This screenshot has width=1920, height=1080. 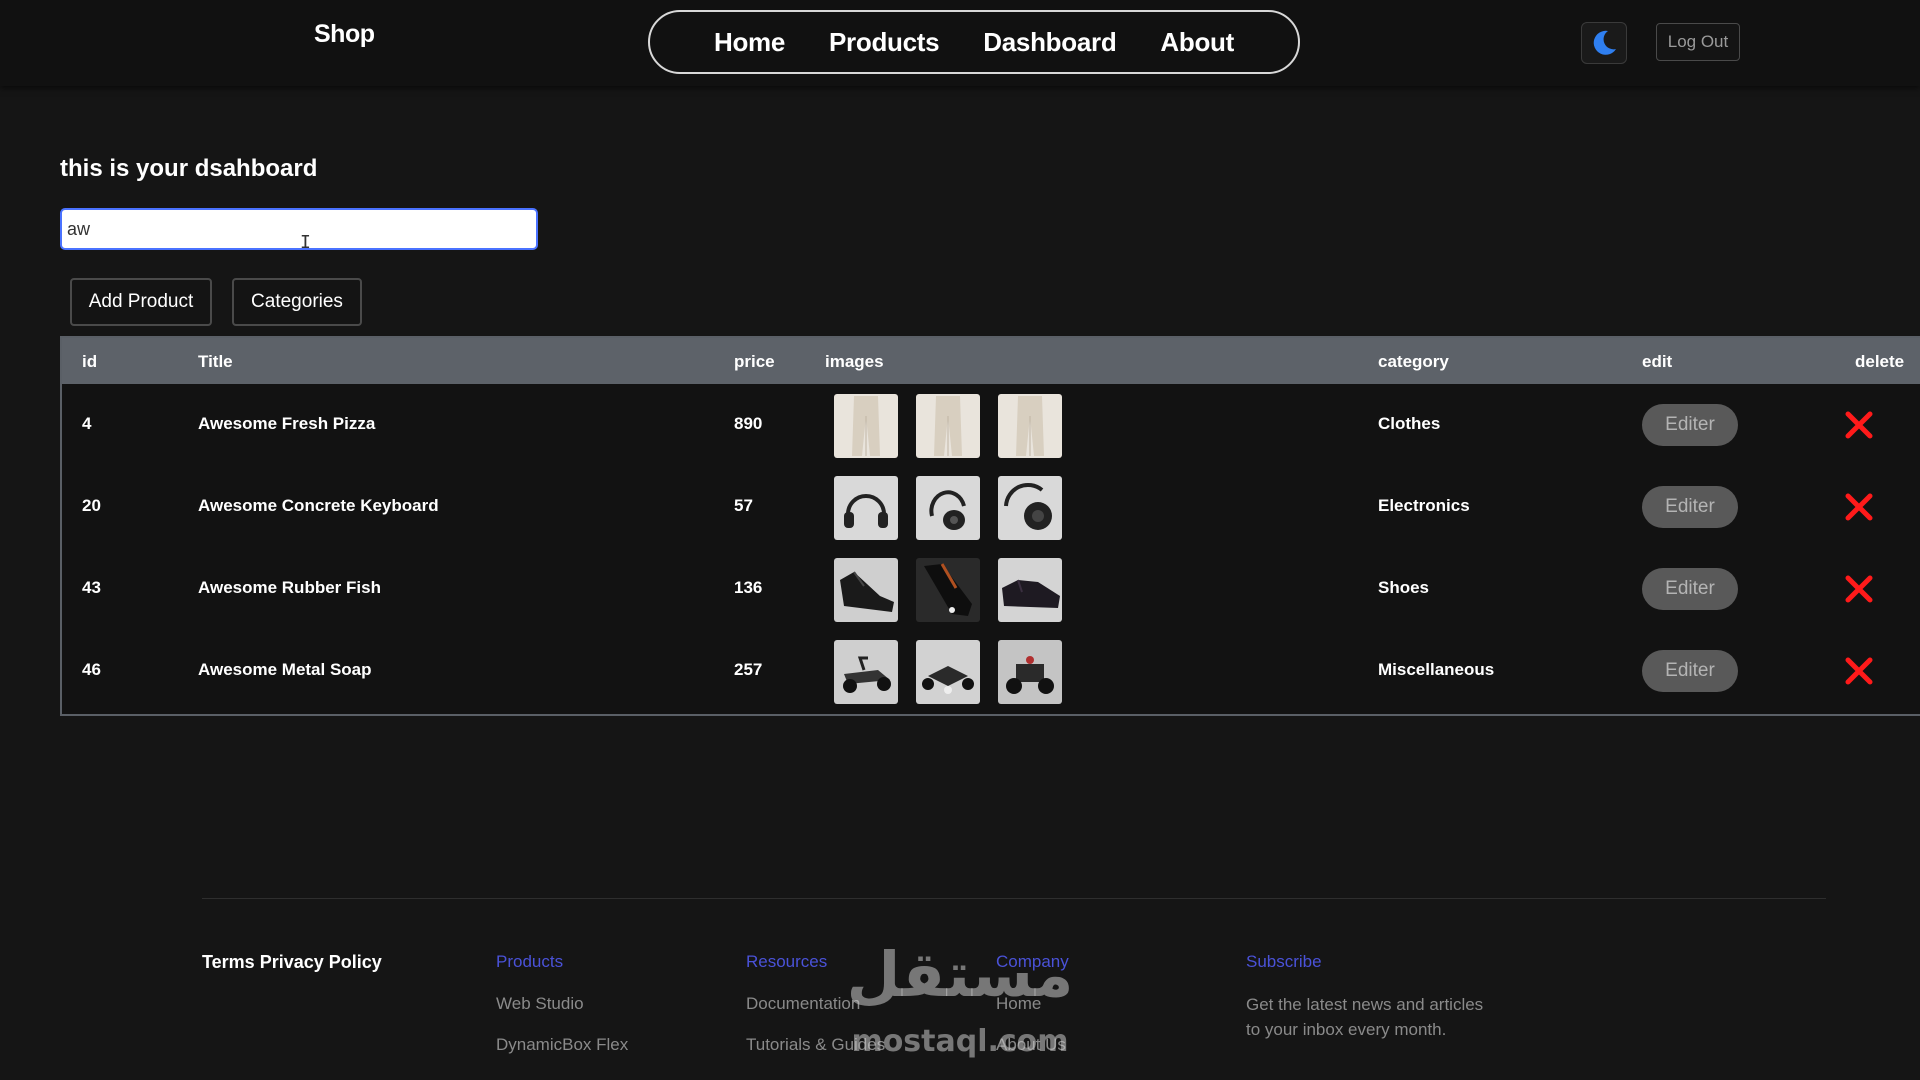 I want to click on cell-category: Electronics, so click(x=1424, y=505).